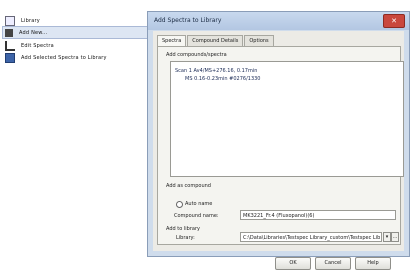 The height and width of the screenshot is (270, 410). I want to click on auto-name-radio, so click(179, 204).